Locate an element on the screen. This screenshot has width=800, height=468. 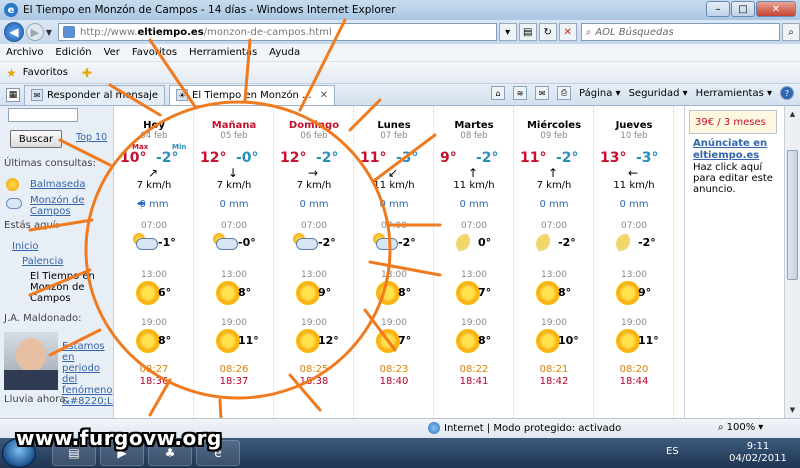
menu-herramientas: Herramientas is located at coordinates (223, 52).